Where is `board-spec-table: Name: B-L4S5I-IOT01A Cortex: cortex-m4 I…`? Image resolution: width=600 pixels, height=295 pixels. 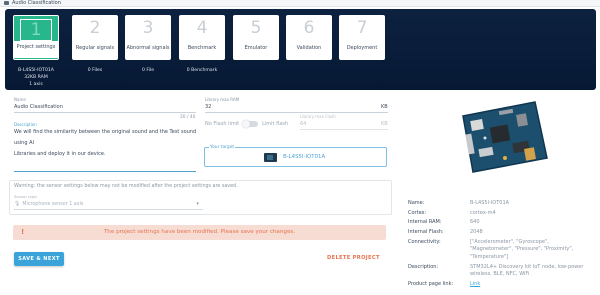
board-spec-table: Name: B-L4S5I-IOT01A Cortex: cortex-m4 I… is located at coordinates (500, 244).